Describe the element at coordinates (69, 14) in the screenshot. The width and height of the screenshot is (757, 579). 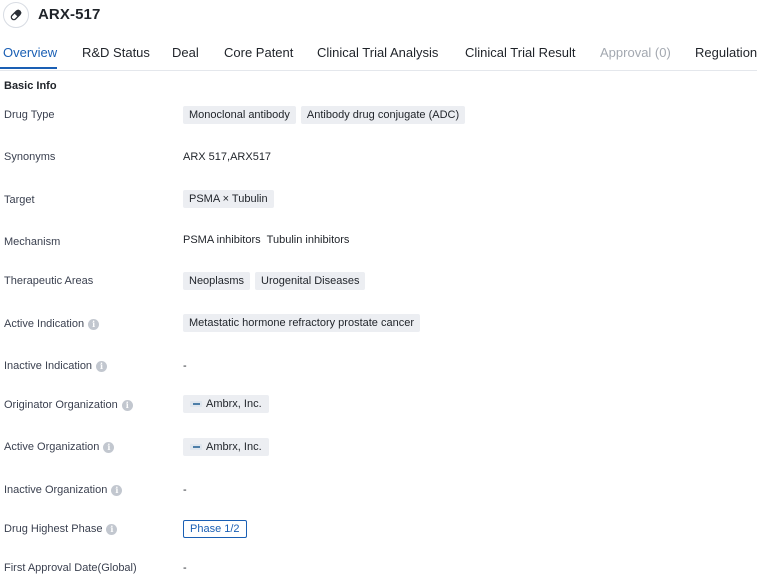
I see `page-title: ARX-517` at that location.